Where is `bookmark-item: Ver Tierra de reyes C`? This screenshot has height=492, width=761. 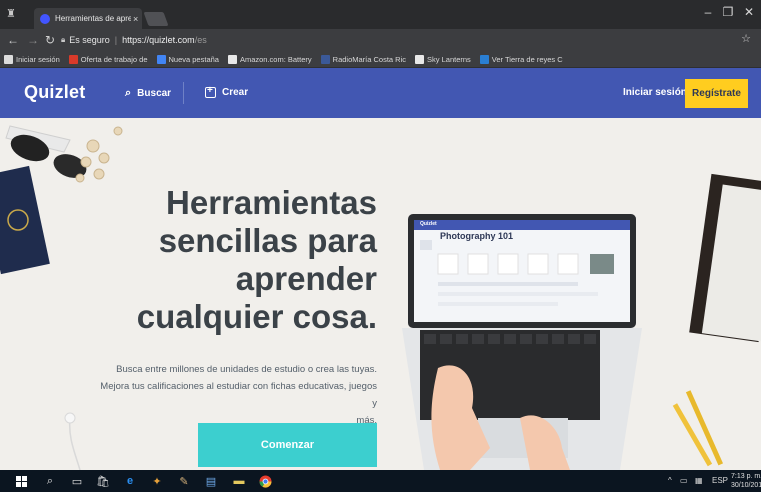
bookmark-item: Ver Tierra de reyes C is located at coordinates (521, 59).